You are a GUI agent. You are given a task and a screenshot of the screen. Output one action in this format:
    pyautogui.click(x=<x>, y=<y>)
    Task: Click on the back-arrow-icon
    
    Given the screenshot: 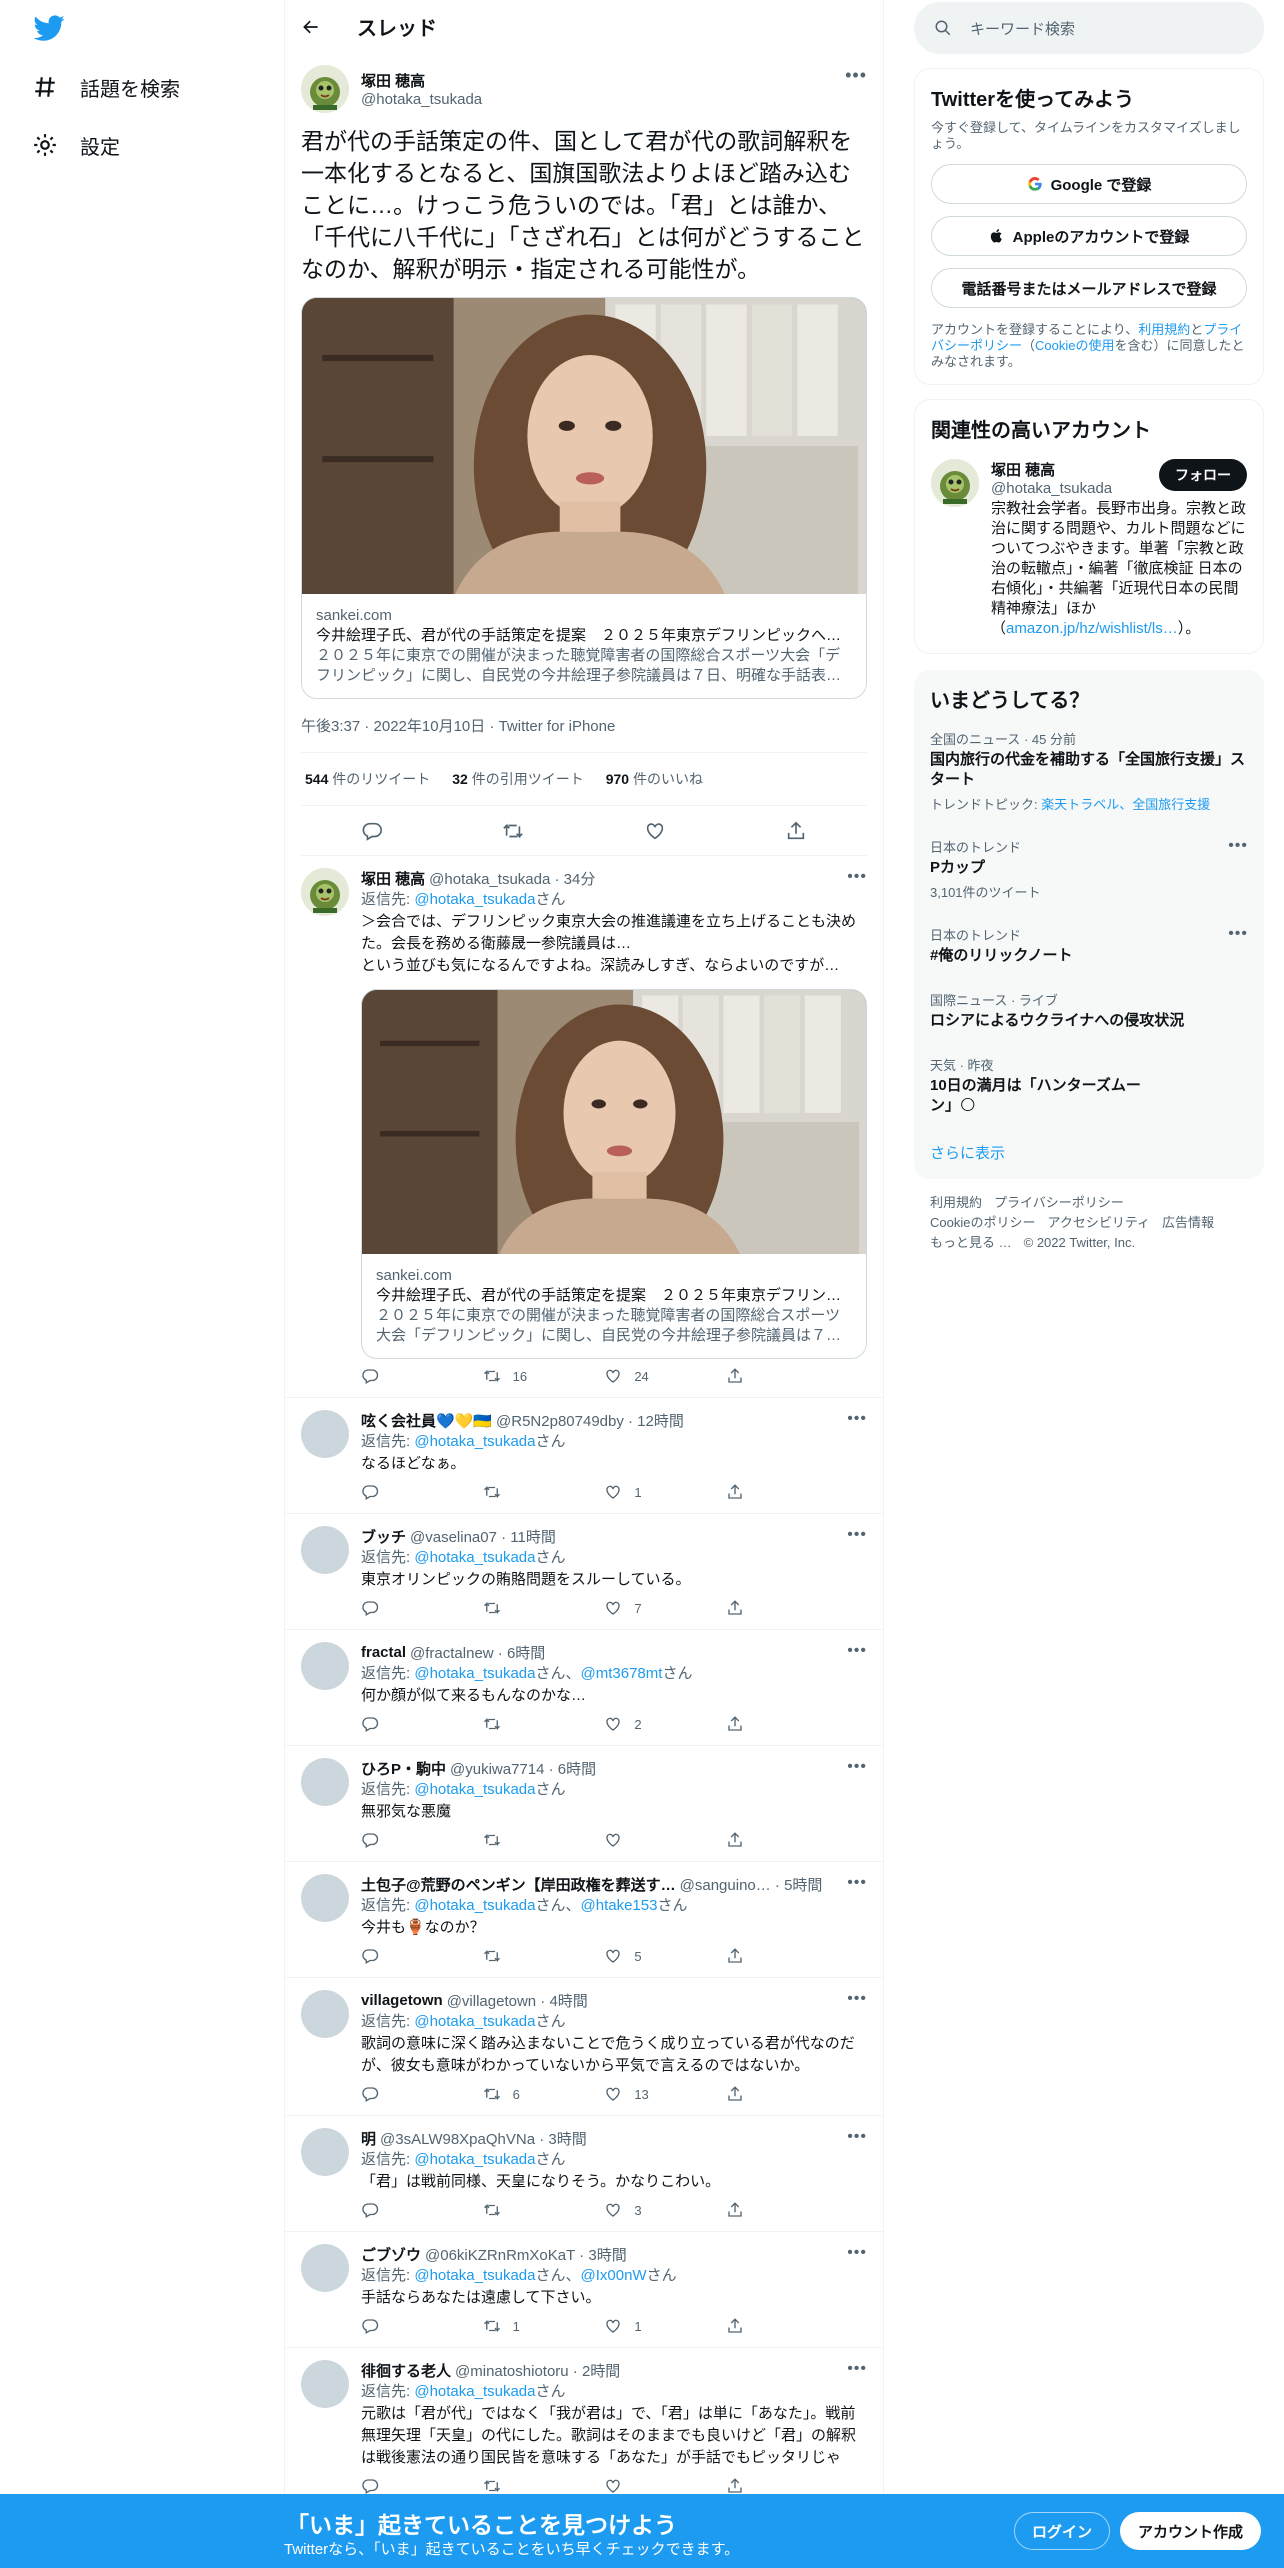 What is the action you would take?
    pyautogui.click(x=311, y=27)
    